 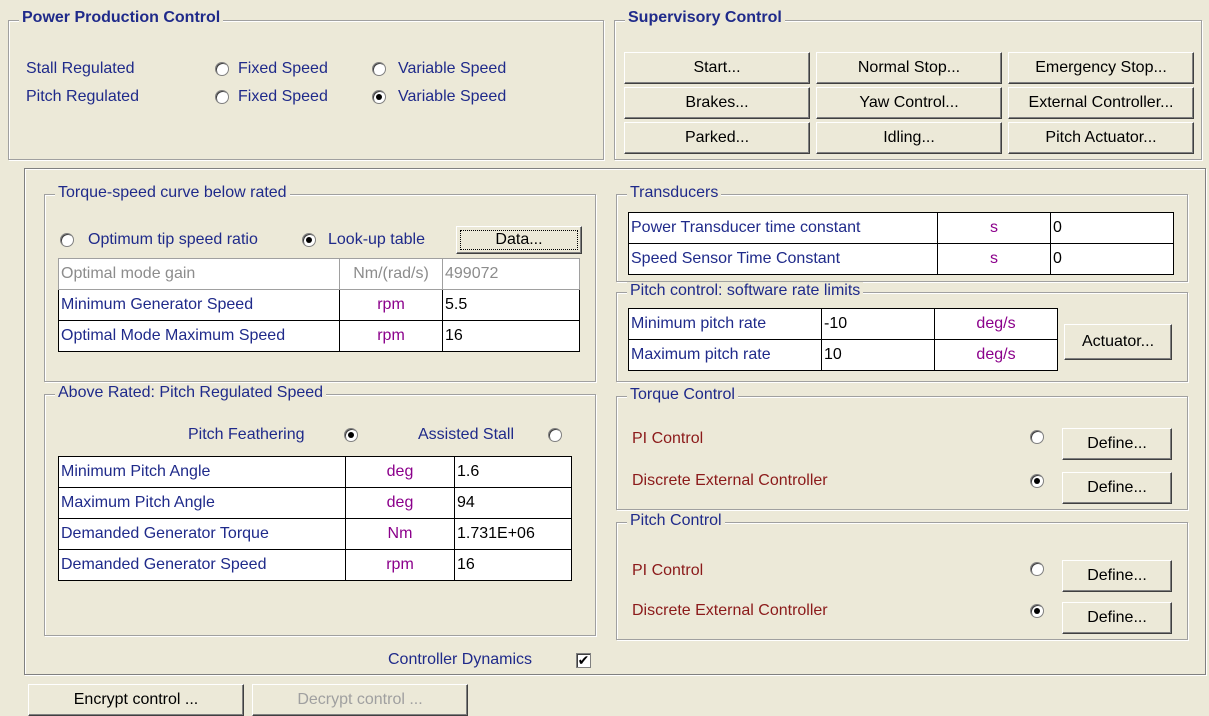 What do you see at coordinates (80, 68) in the screenshot?
I see `stall-regulated-label: Stall Regulated` at bounding box center [80, 68].